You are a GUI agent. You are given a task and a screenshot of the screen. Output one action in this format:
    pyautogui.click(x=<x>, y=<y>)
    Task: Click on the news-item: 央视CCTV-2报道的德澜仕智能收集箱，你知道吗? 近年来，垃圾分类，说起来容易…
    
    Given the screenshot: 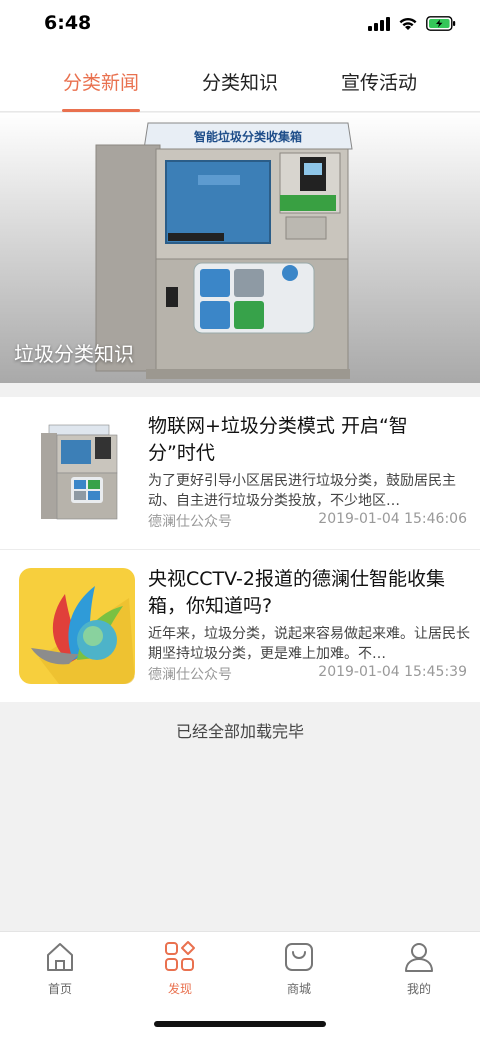 What is the action you would take?
    pyautogui.click(x=240, y=625)
    